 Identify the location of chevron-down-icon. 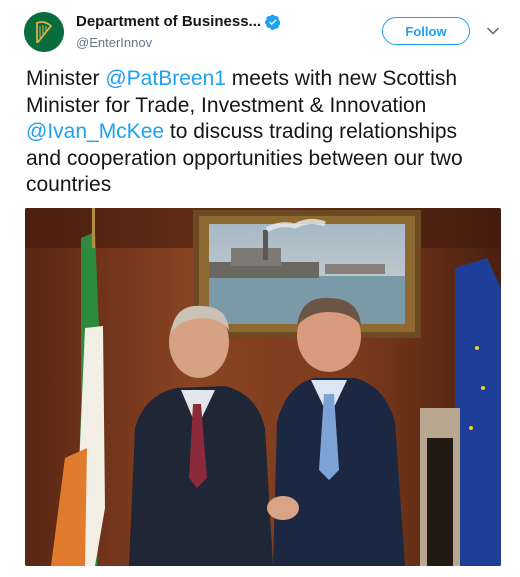
(493, 31).